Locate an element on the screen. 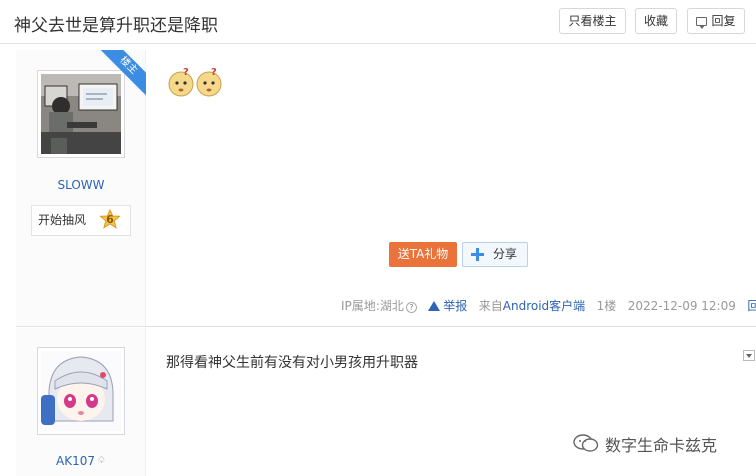  post-content: 那得看神父生前有没有对小男孩用升职器 is located at coordinates (292, 363).